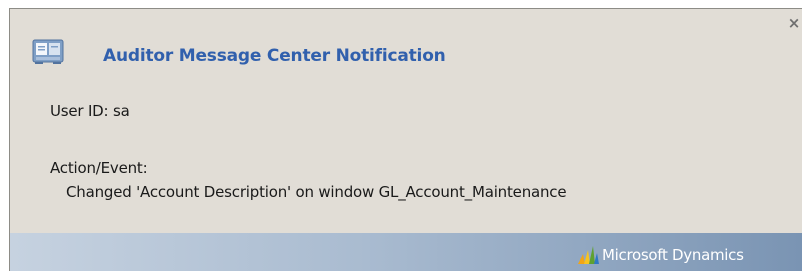  I want to click on message-window-icon, so click(48, 51).